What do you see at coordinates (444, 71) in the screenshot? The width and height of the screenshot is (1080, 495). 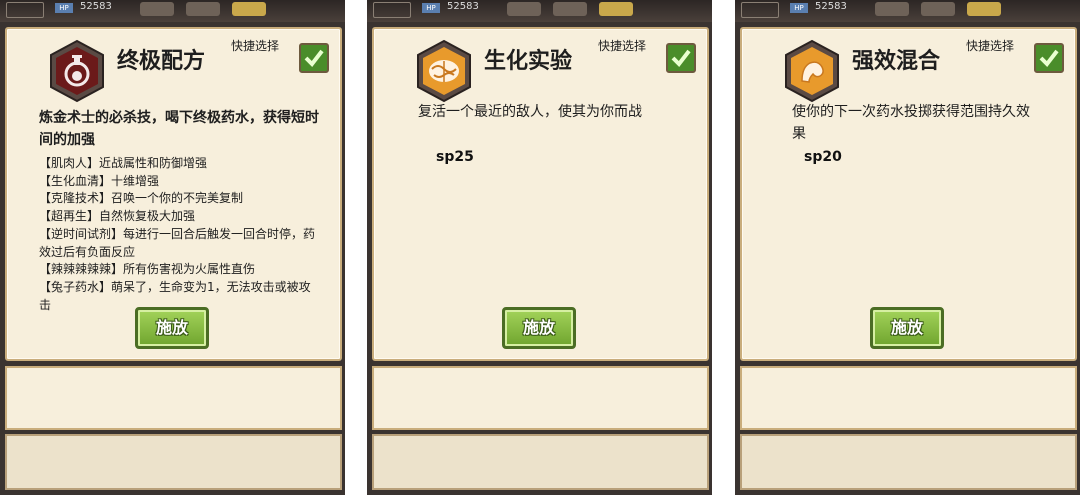 I see `brain-icon` at bounding box center [444, 71].